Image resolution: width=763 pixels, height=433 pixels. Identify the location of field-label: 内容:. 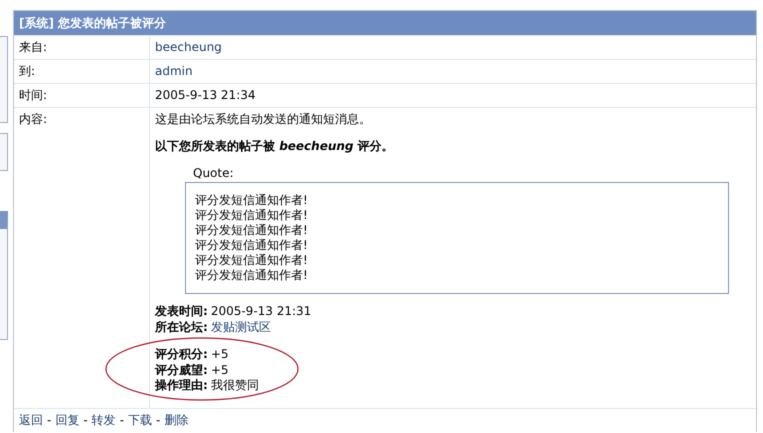
(33, 119).